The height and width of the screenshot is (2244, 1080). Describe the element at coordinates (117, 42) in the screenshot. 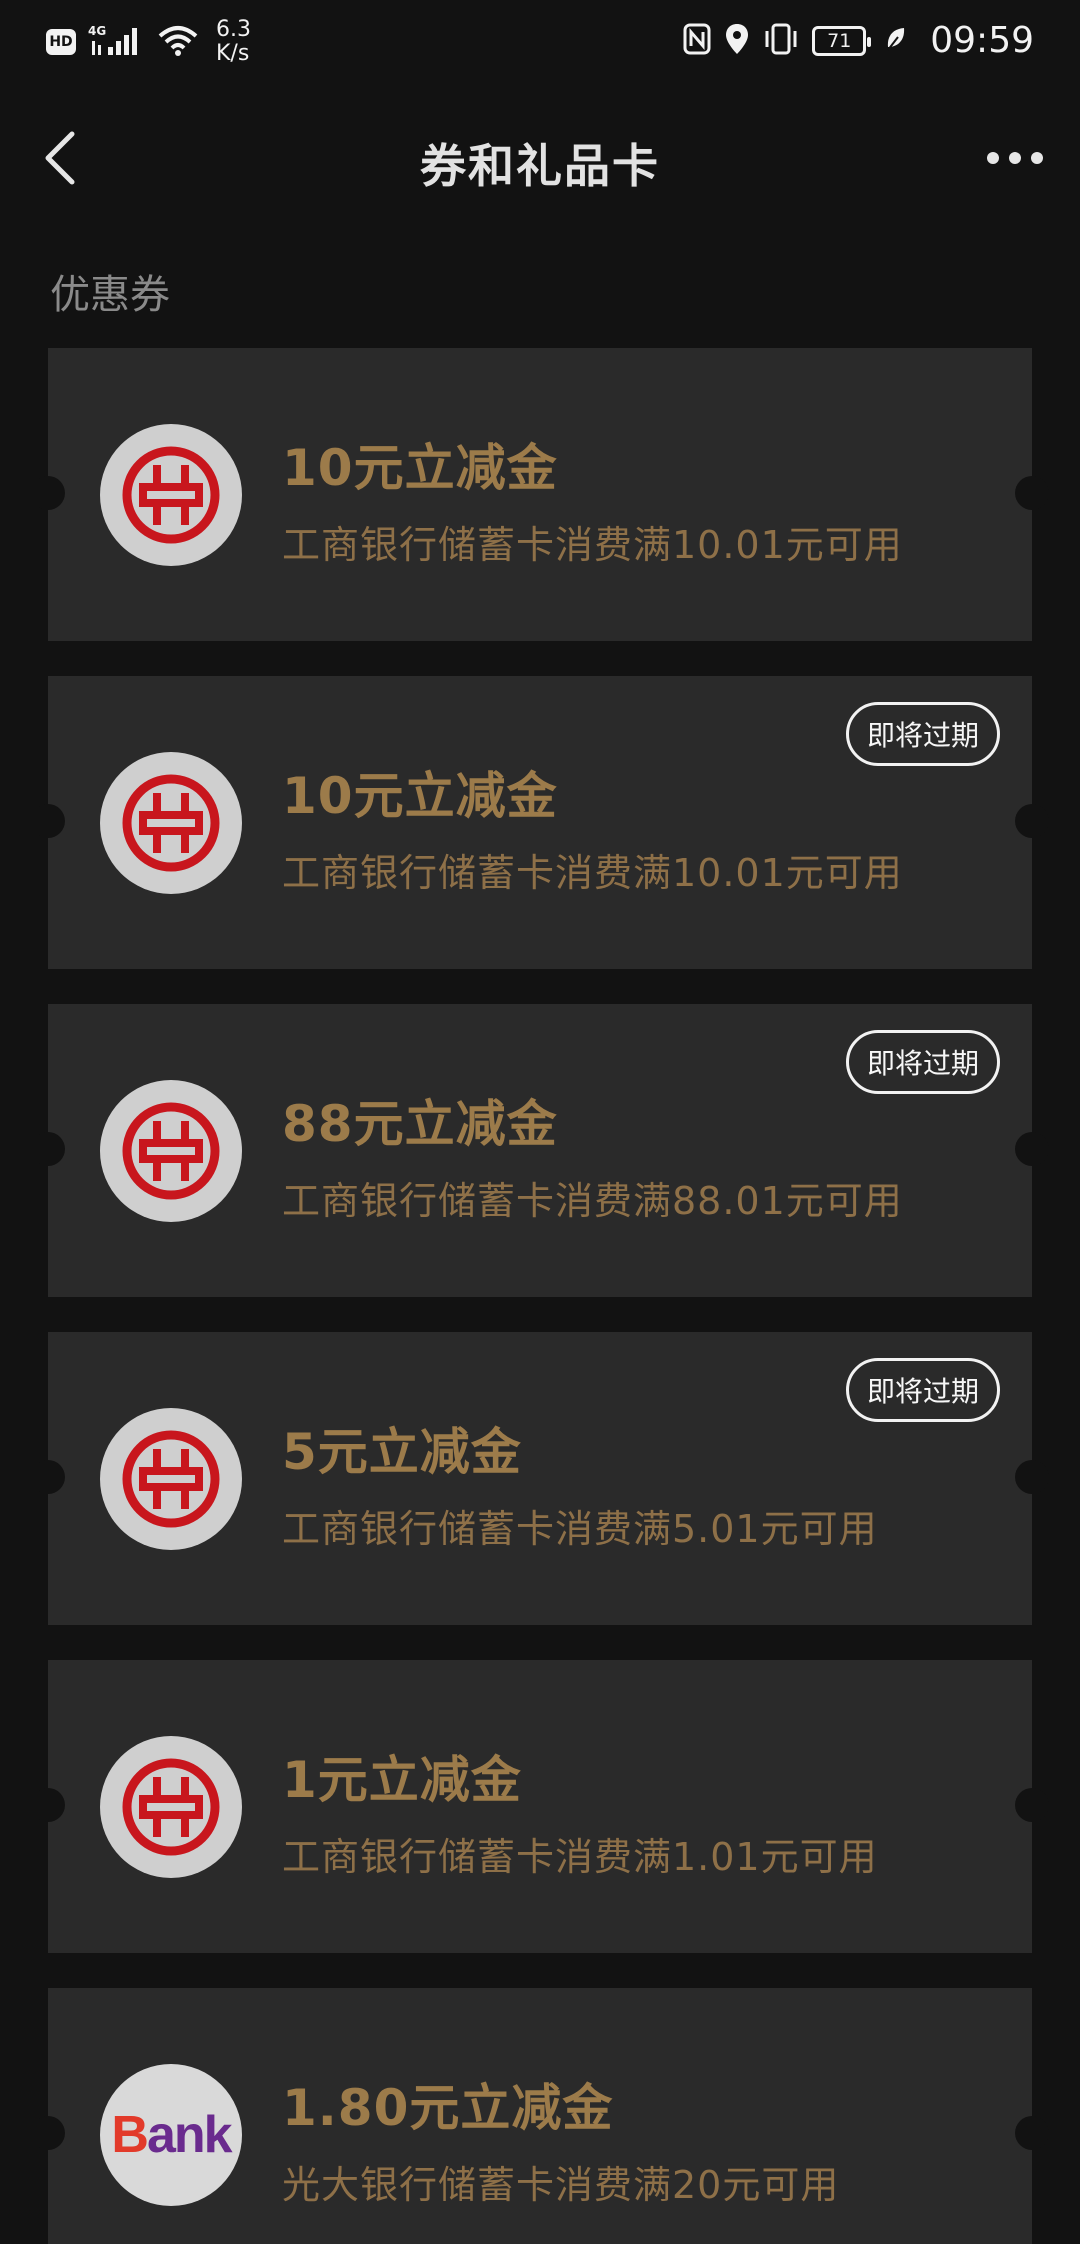

I see `signal-4g-icon: 4G` at that location.